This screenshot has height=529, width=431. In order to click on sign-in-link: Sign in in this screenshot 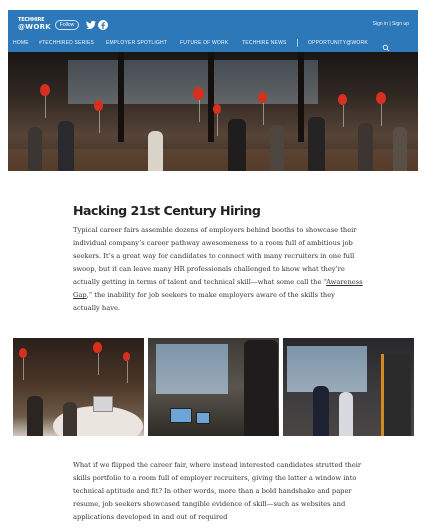, I will do `click(380, 24)`.